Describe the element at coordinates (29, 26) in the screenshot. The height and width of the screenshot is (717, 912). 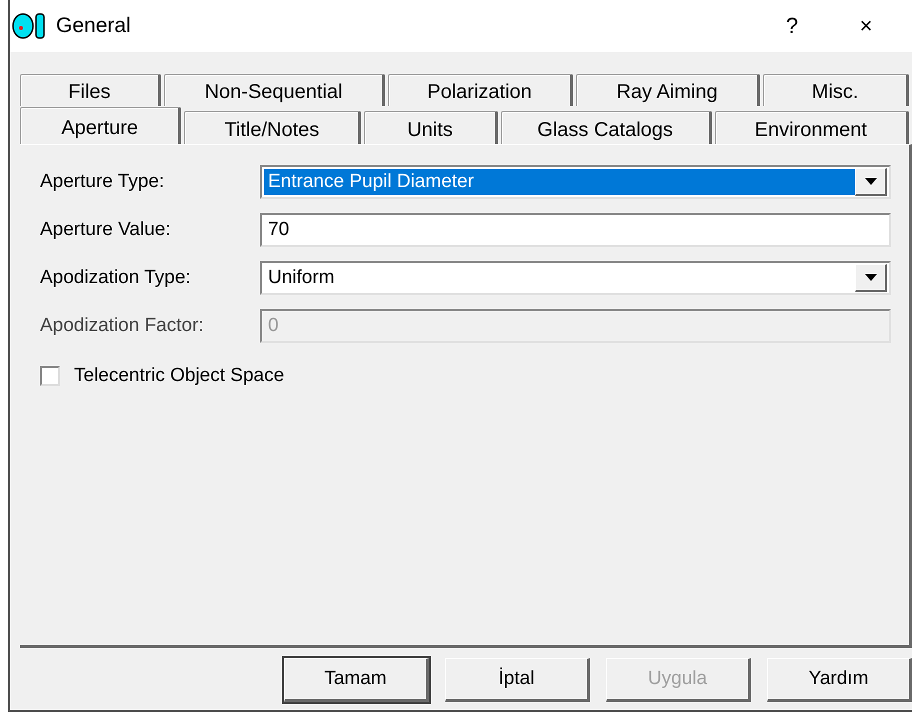
I see `app-icon` at that location.